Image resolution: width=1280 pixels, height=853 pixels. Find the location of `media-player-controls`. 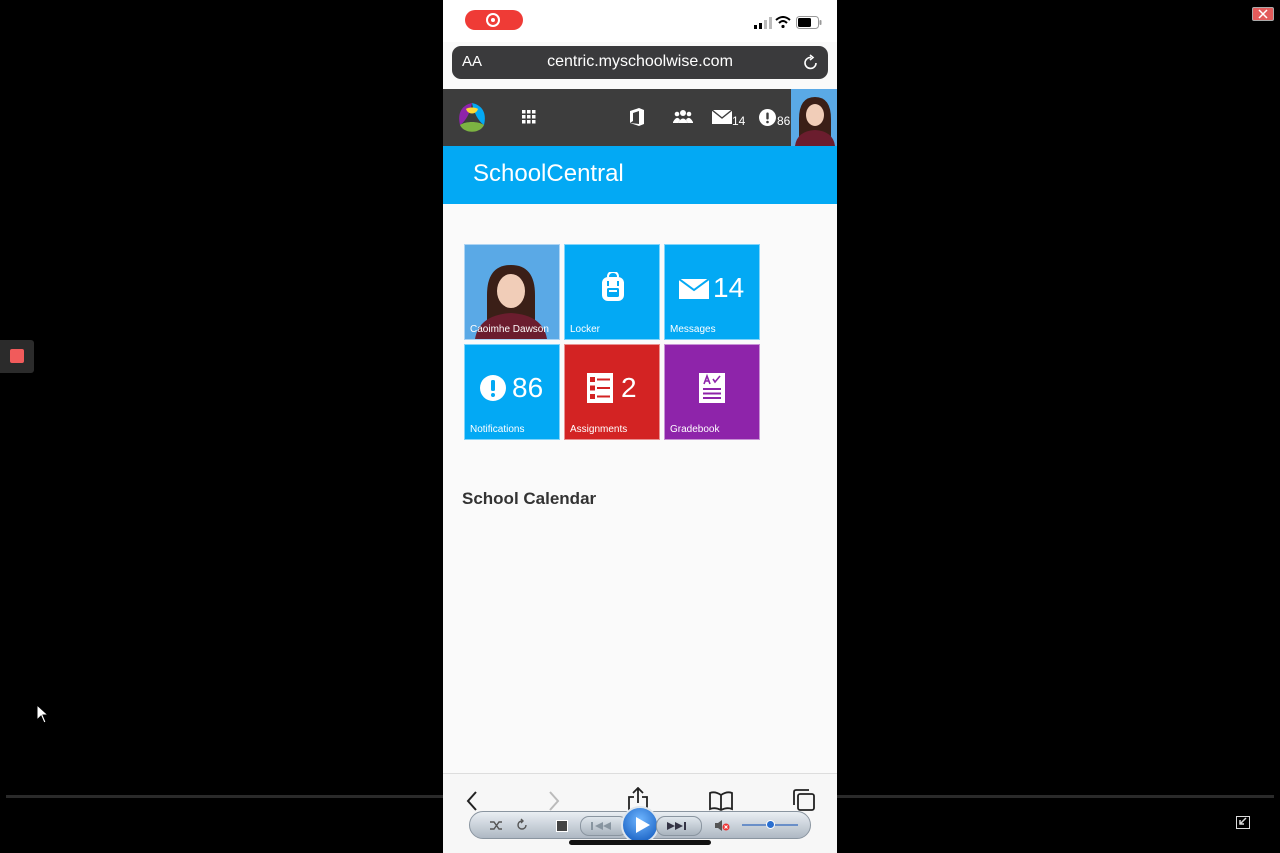

media-player-controls is located at coordinates (640, 825).